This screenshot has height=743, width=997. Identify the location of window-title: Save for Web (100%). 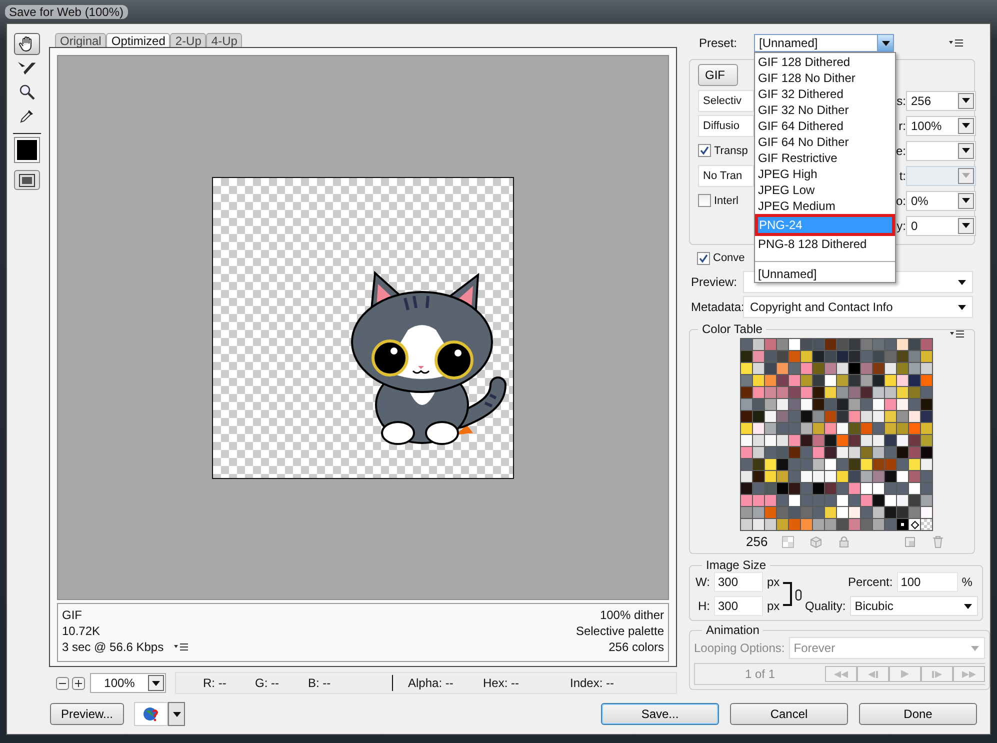
(66, 11).